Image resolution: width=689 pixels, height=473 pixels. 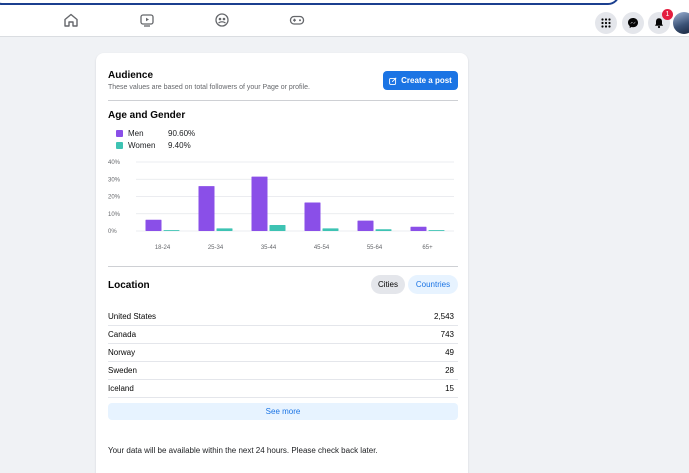 I want to click on legend-item-women: Women 9.40%, so click(x=153, y=145).